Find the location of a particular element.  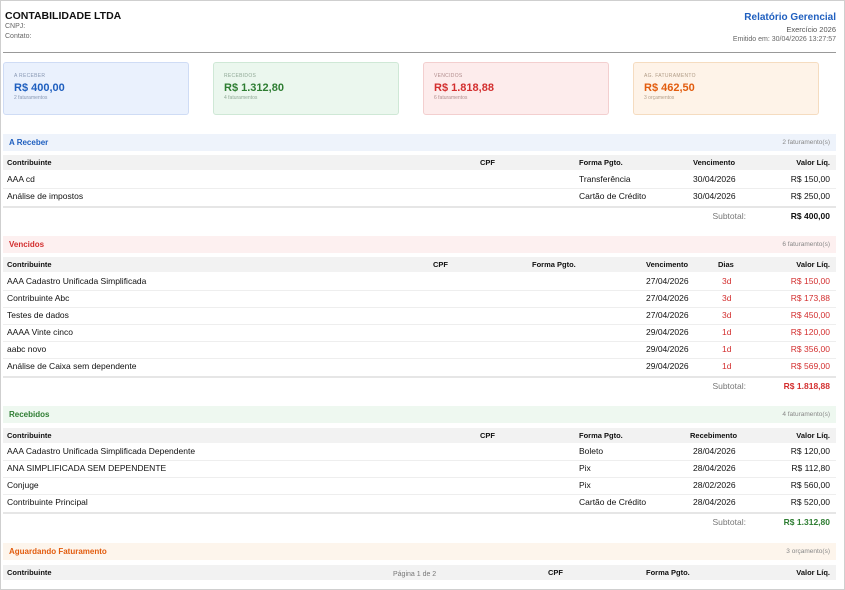

col-dias: Dias is located at coordinates (726, 264).